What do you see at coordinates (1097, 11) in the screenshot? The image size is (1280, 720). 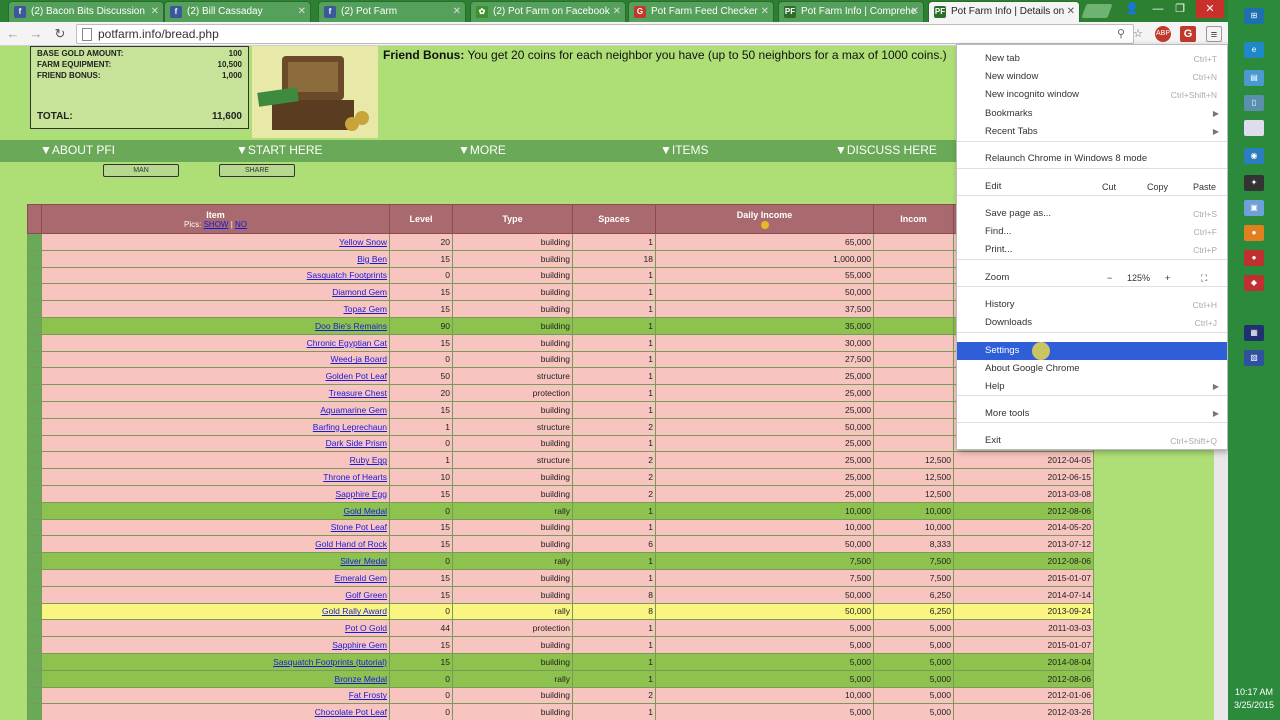 I see `new-tab-button` at bounding box center [1097, 11].